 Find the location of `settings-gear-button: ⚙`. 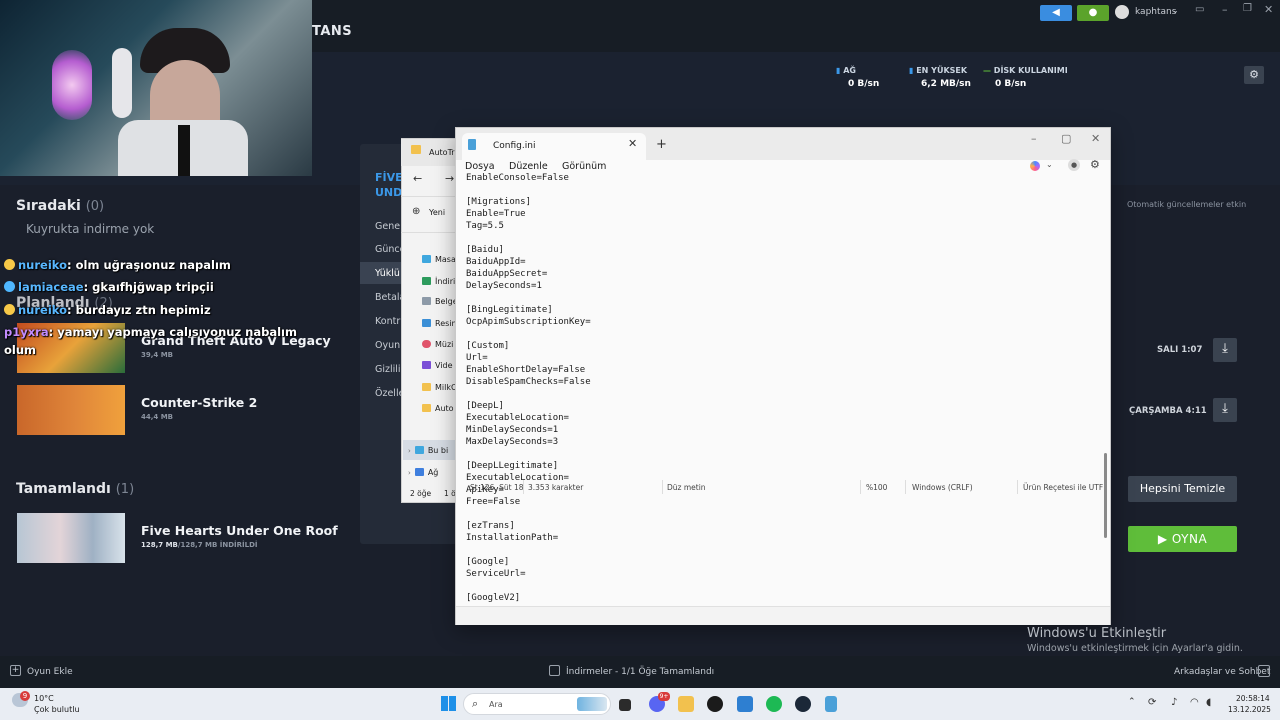

settings-gear-button: ⚙ is located at coordinates (1254, 75).